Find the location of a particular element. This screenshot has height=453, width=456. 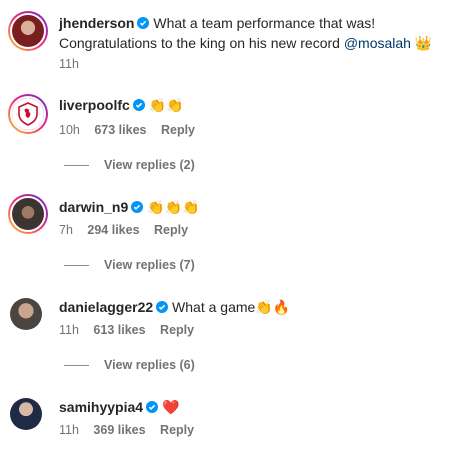

avatar-liverpoolfc is located at coordinates (28, 114).